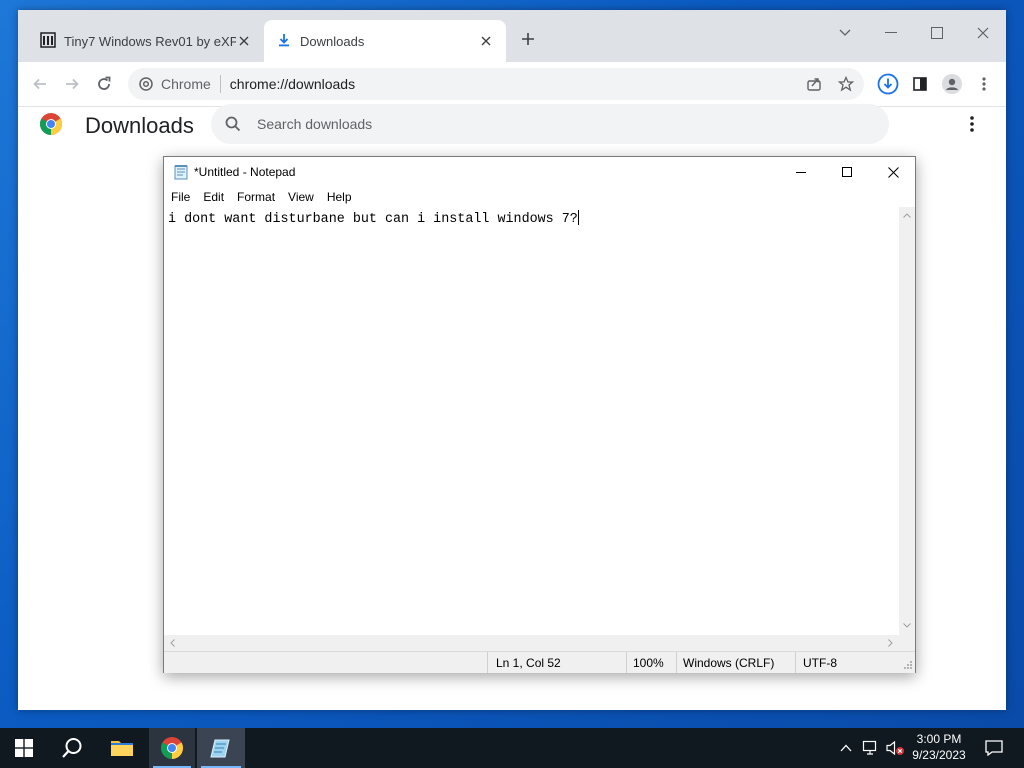  Describe the element at coordinates (539, 197) in the screenshot. I see `menu-bar: File Edit Format View Help` at that location.